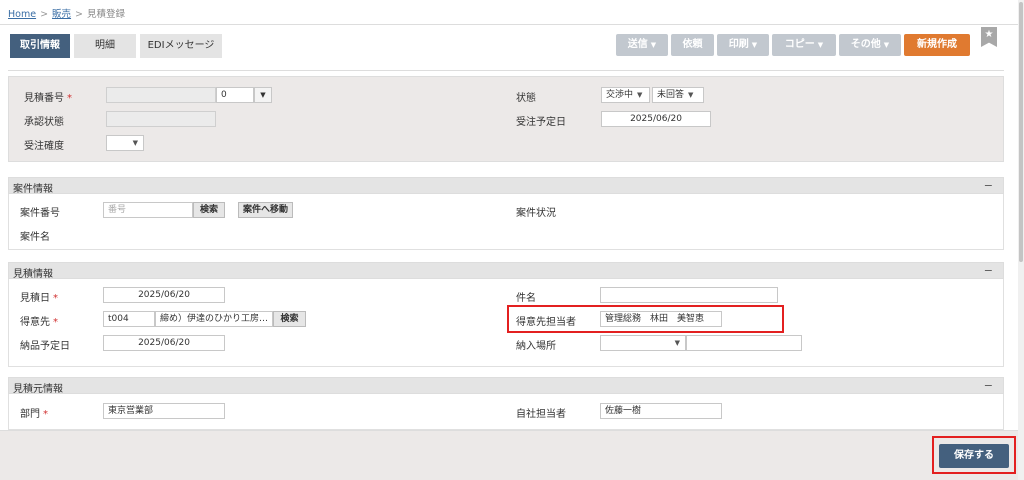 The width and height of the screenshot is (1024, 480). What do you see at coordinates (738, 44) in the screenshot?
I see `print-button-label: 印刷` at bounding box center [738, 44].